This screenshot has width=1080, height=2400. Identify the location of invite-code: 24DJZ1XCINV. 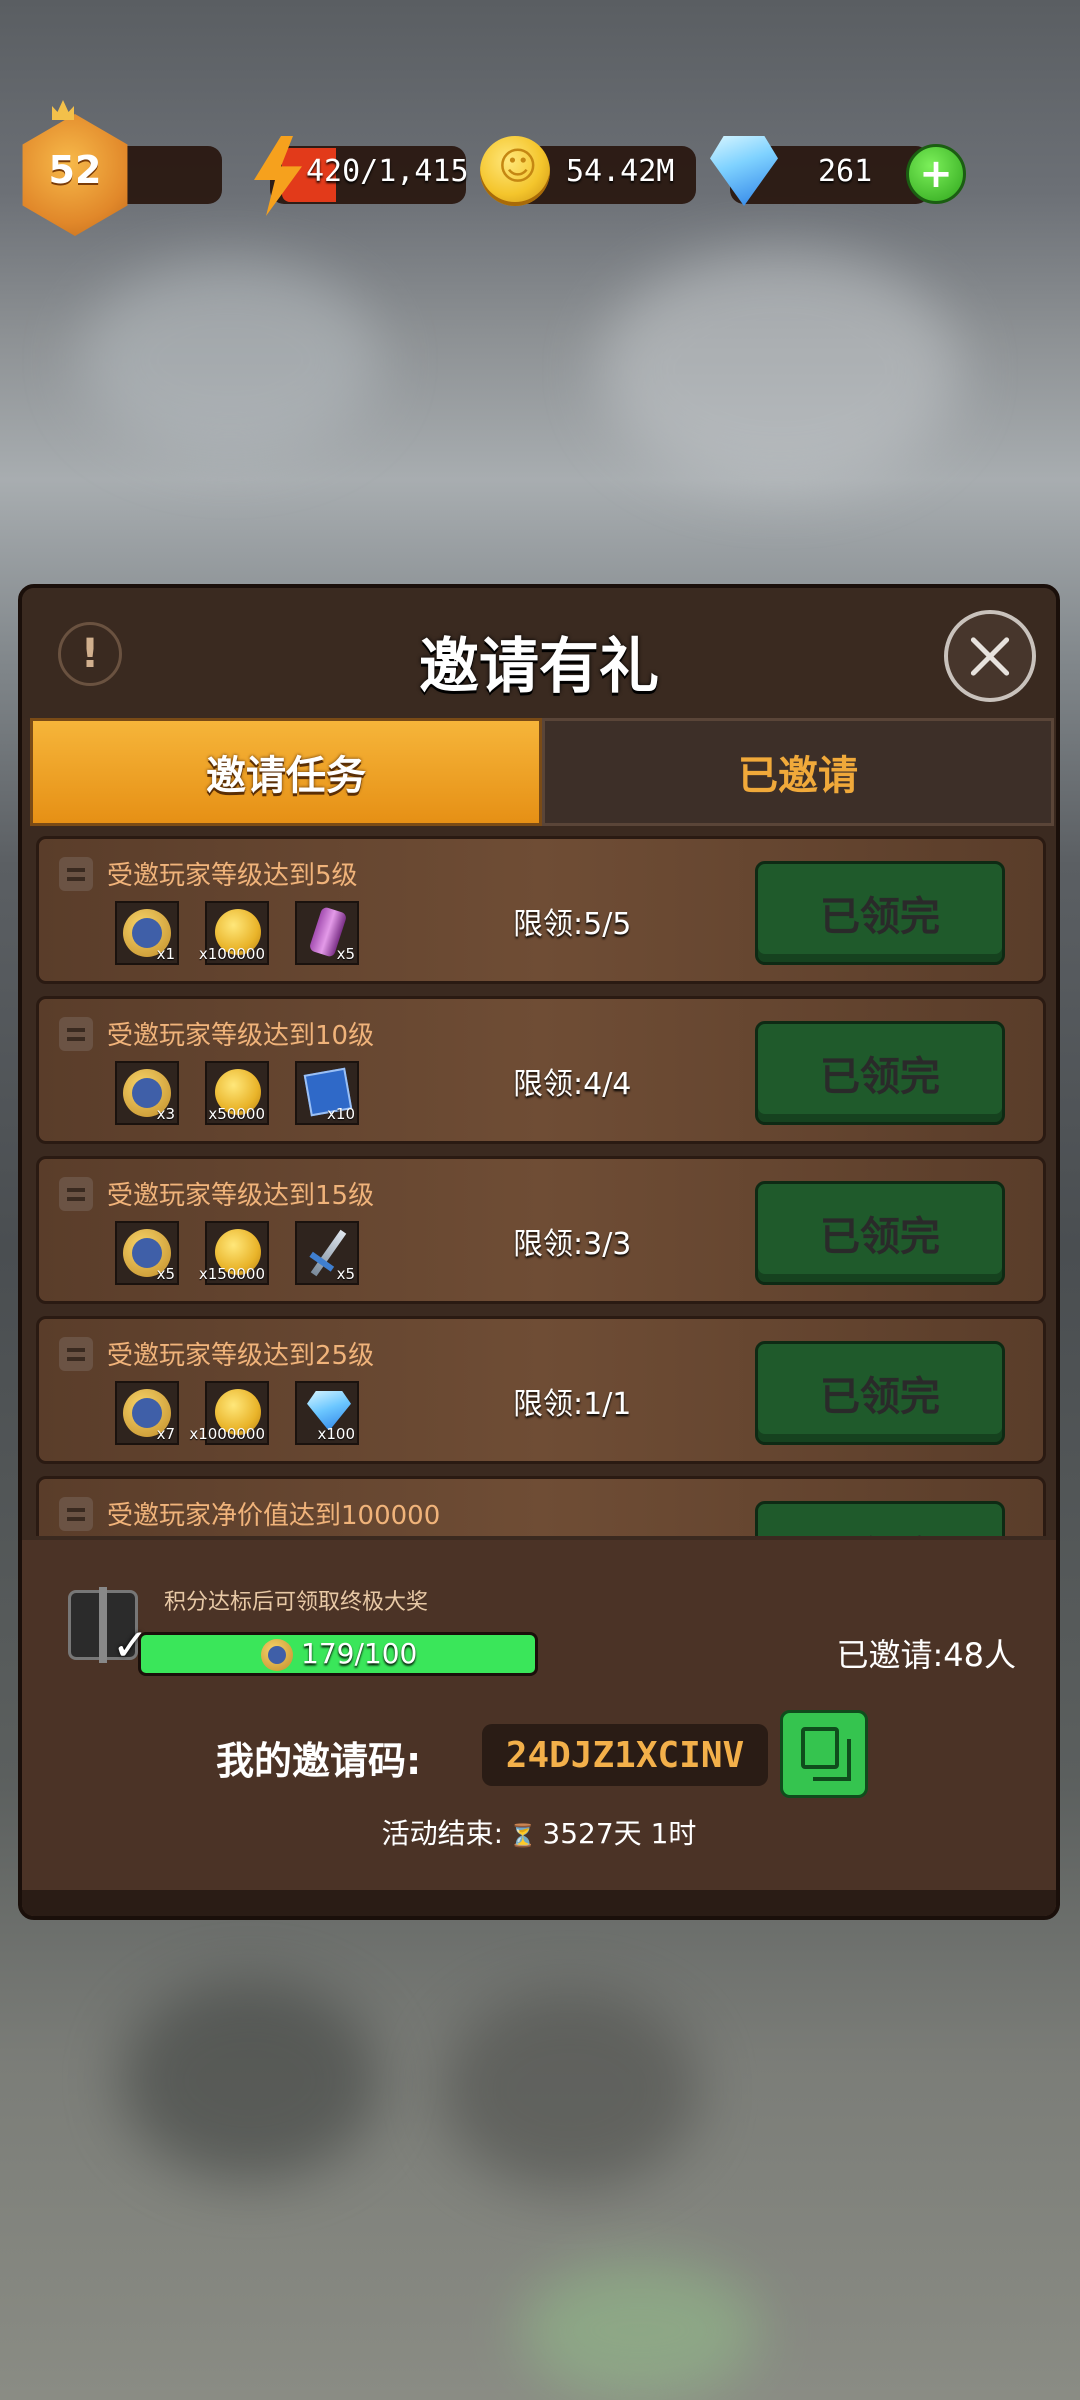
(625, 1755).